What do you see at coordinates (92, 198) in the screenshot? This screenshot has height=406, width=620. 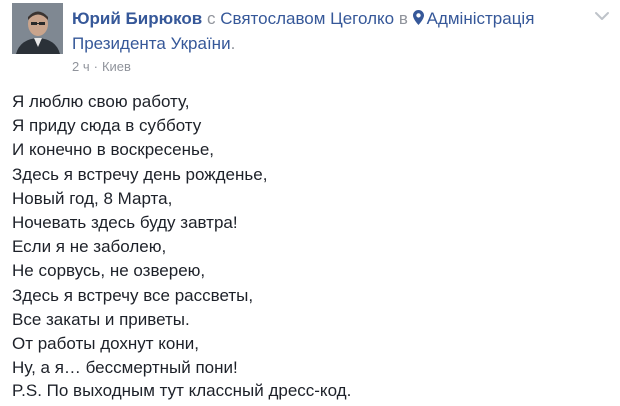 I see `post-text-line: Новый год, 8 Марта,` at bounding box center [92, 198].